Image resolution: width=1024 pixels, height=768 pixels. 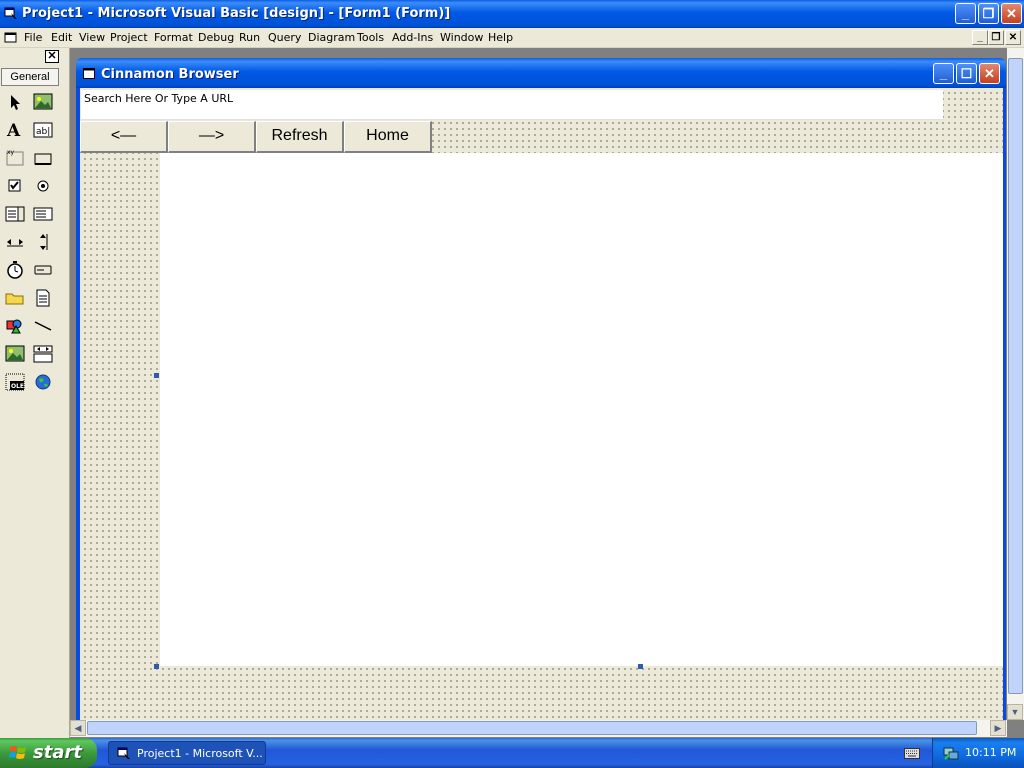 I want to click on menu-project: Project, so click(x=129, y=37).